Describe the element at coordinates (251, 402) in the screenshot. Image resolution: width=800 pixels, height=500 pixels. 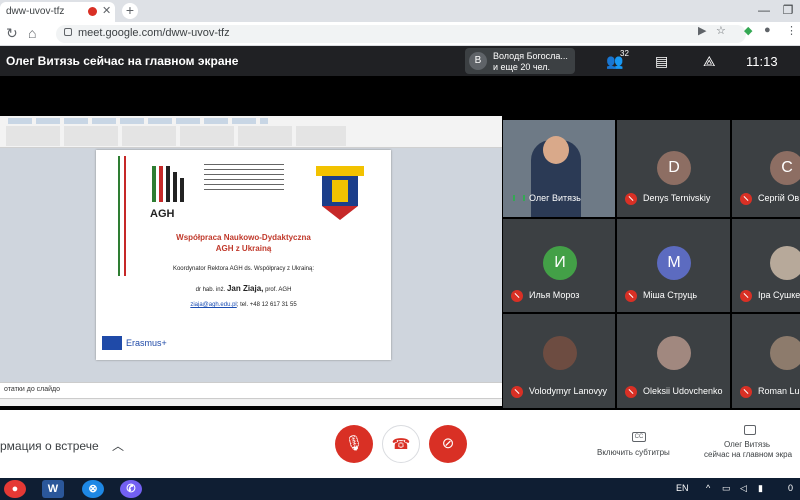
I see `ppt-statusbar` at that location.